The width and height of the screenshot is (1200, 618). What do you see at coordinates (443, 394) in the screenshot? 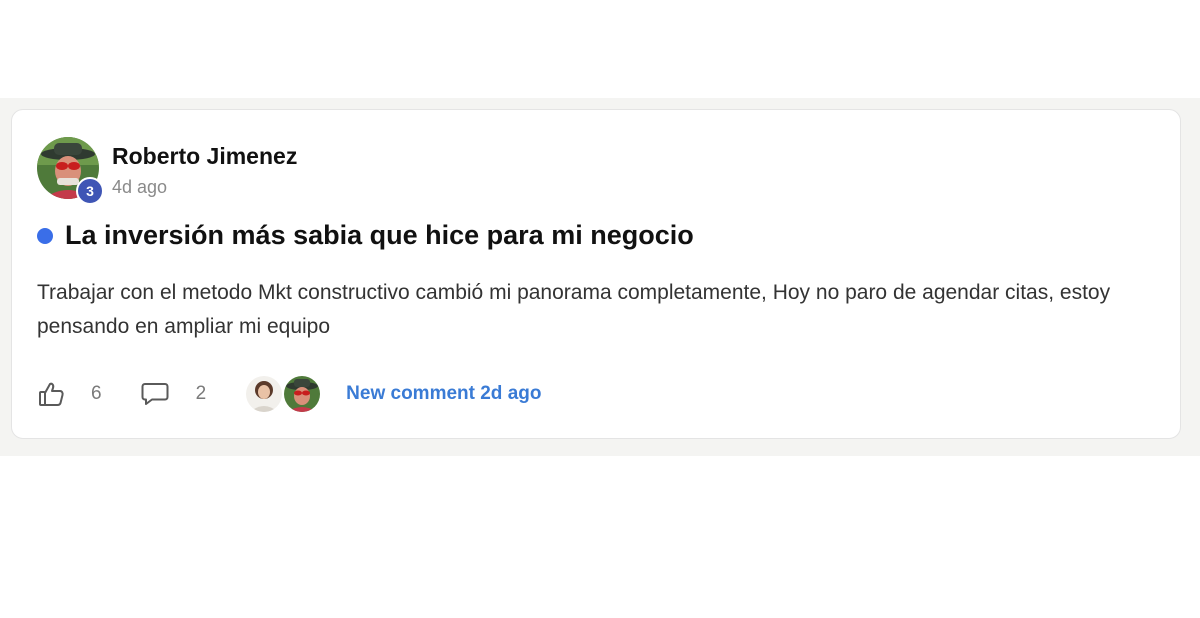
I see `last-comment-link: New comment 2d ago` at bounding box center [443, 394].